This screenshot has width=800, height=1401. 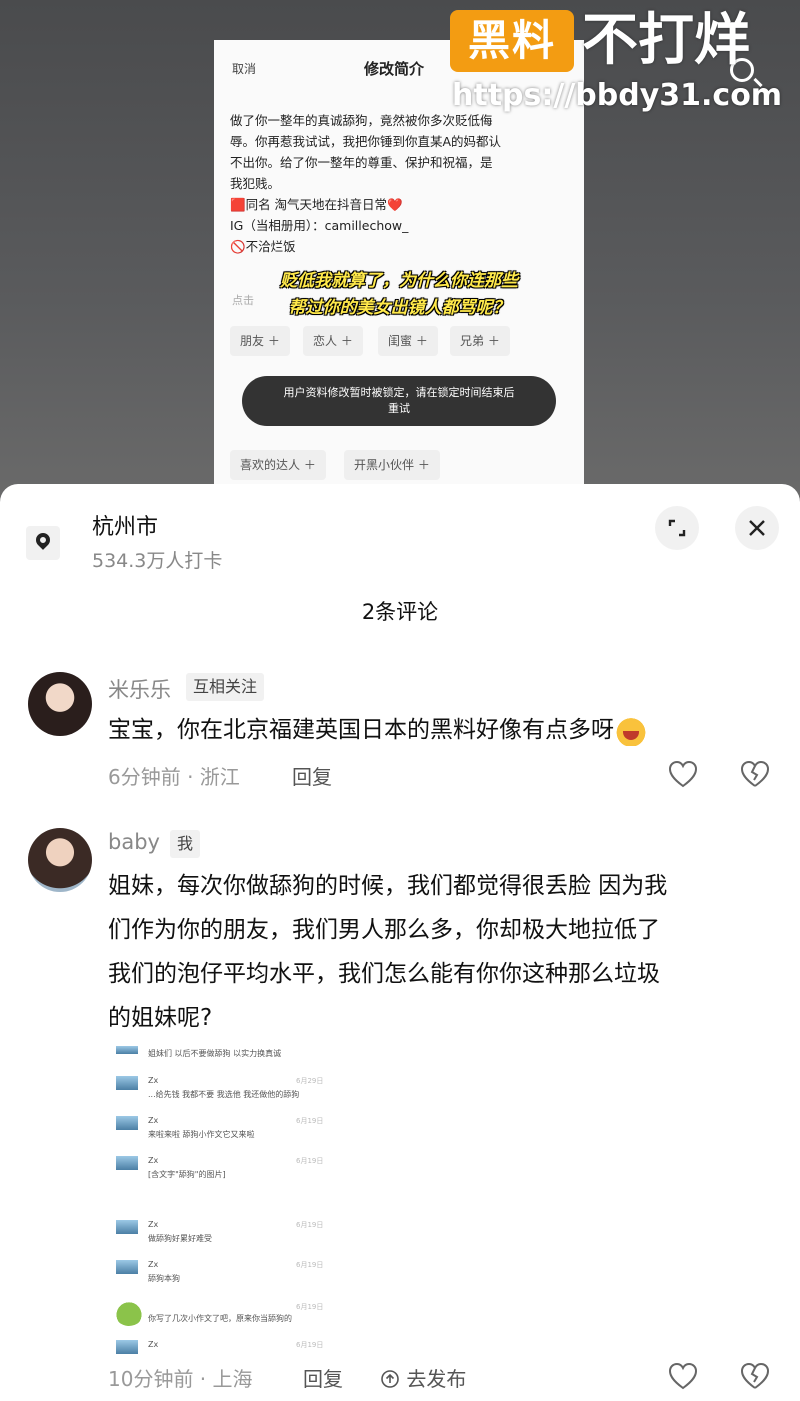 I want to click on watermark-url: https://bbdy31.com, so click(x=617, y=95).